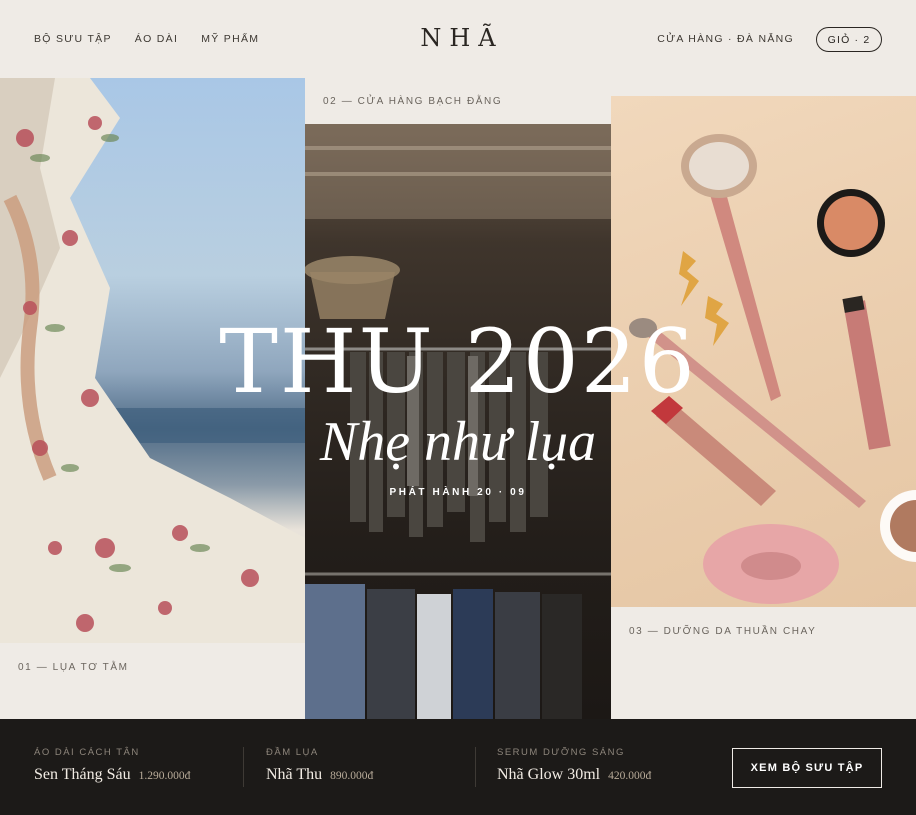 The width and height of the screenshot is (916, 815). Describe the element at coordinates (549, 774) in the screenshot. I see `product-name: Nhã Glow 30ml` at that location.